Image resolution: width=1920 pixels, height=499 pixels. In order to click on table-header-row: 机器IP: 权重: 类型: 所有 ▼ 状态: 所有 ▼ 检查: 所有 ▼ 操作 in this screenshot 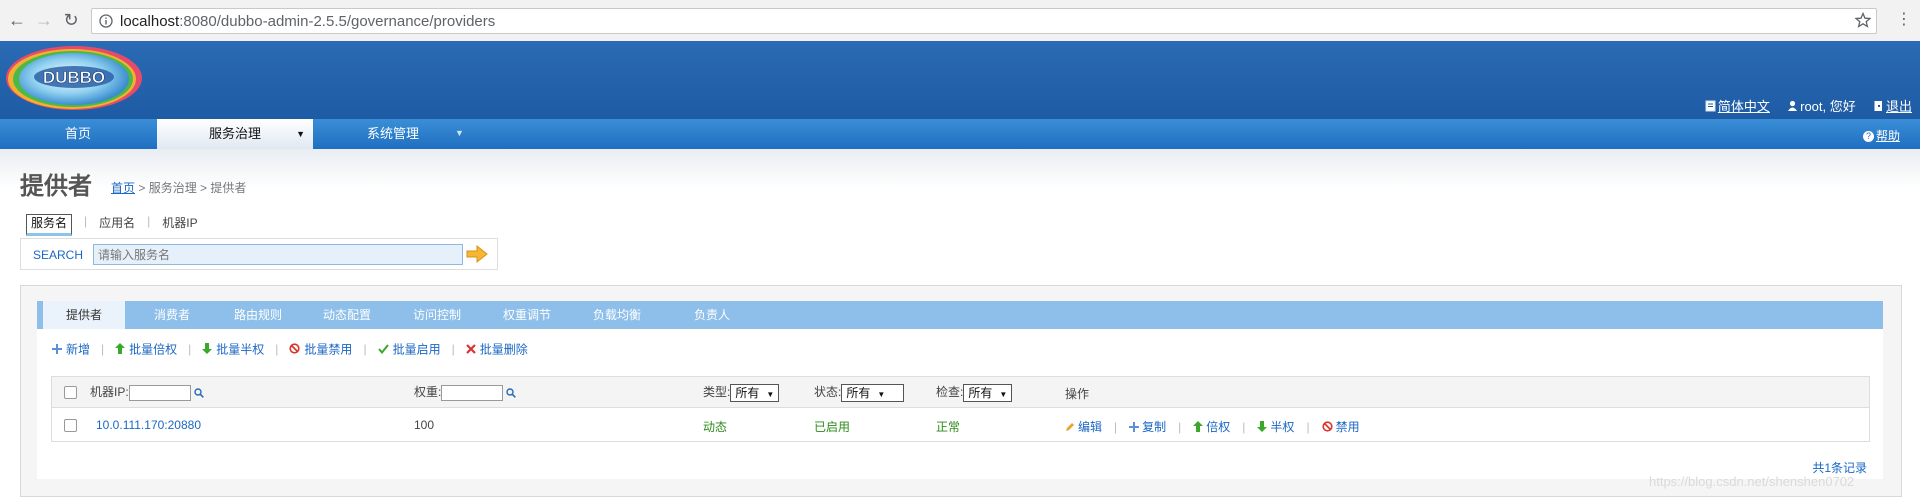, I will do `click(960, 392)`.